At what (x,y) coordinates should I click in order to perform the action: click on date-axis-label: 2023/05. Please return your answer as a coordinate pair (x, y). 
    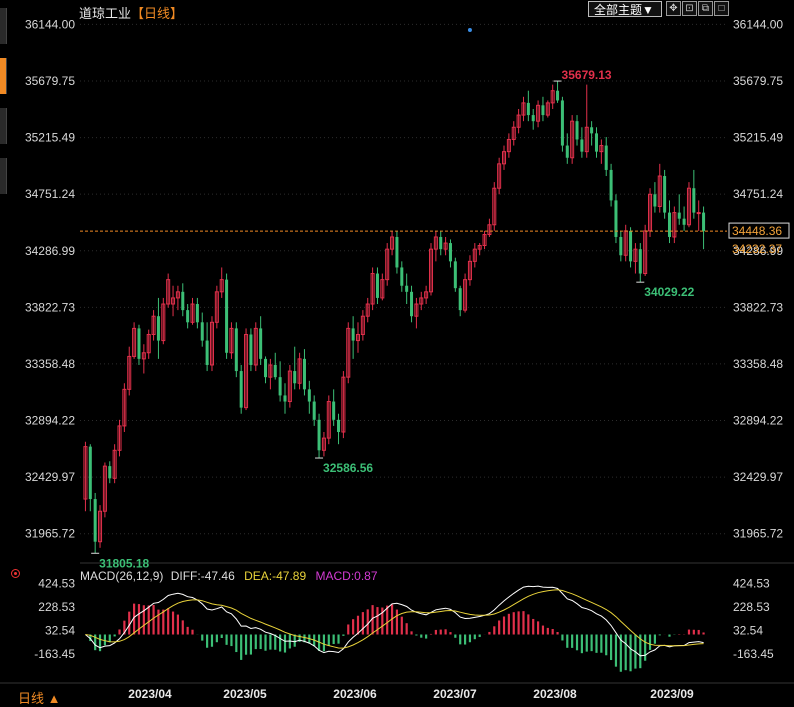
    Looking at the image, I should click on (245, 694).